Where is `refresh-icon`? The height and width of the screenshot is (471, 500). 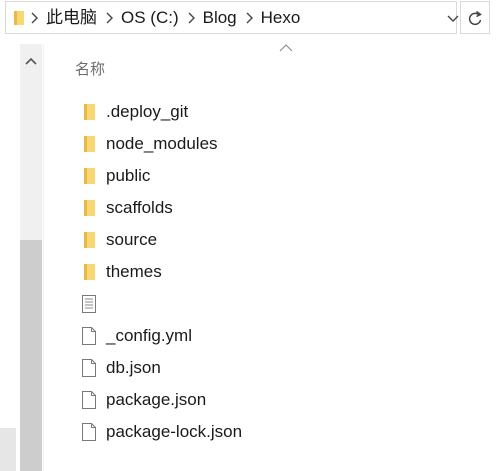 refresh-icon is located at coordinates (475, 17).